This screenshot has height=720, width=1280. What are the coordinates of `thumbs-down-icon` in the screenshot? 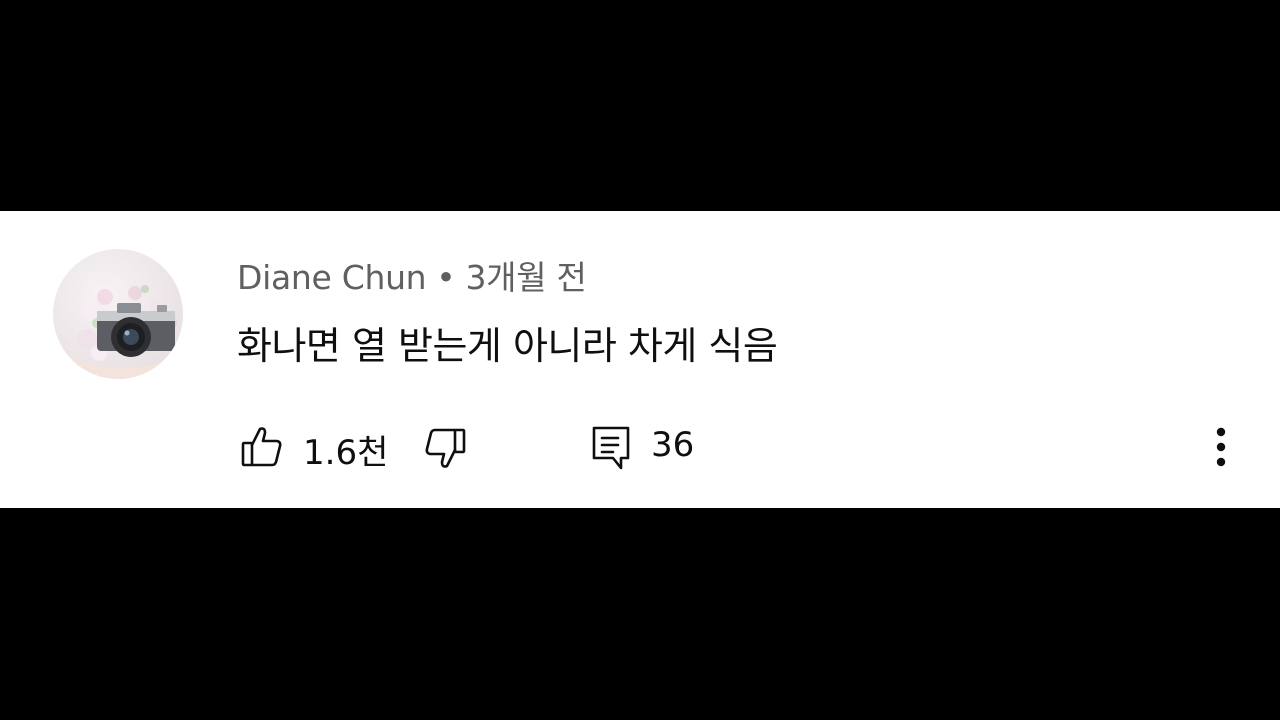 It's located at (445, 448).